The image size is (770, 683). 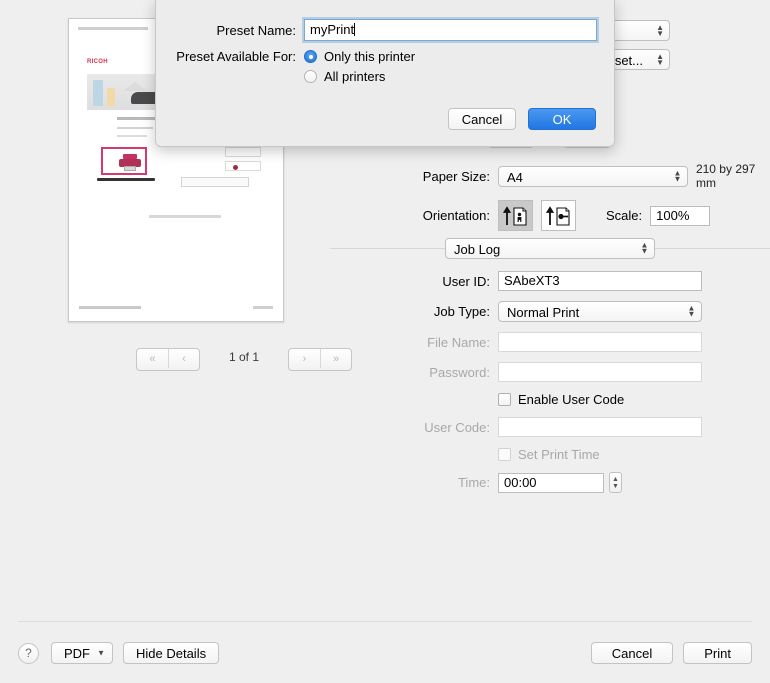 I want to click on user-code-label: User Code:, so click(x=457, y=427).